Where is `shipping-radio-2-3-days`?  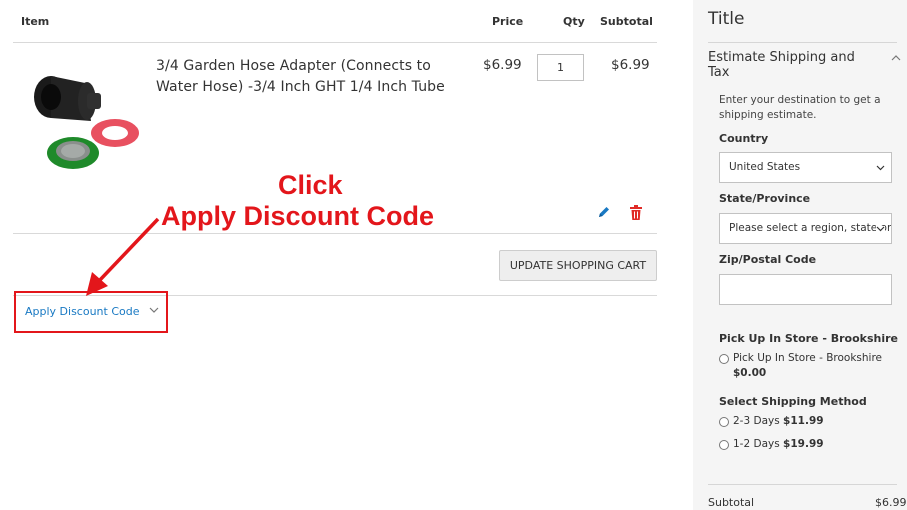 shipping-radio-2-3-days is located at coordinates (724, 422).